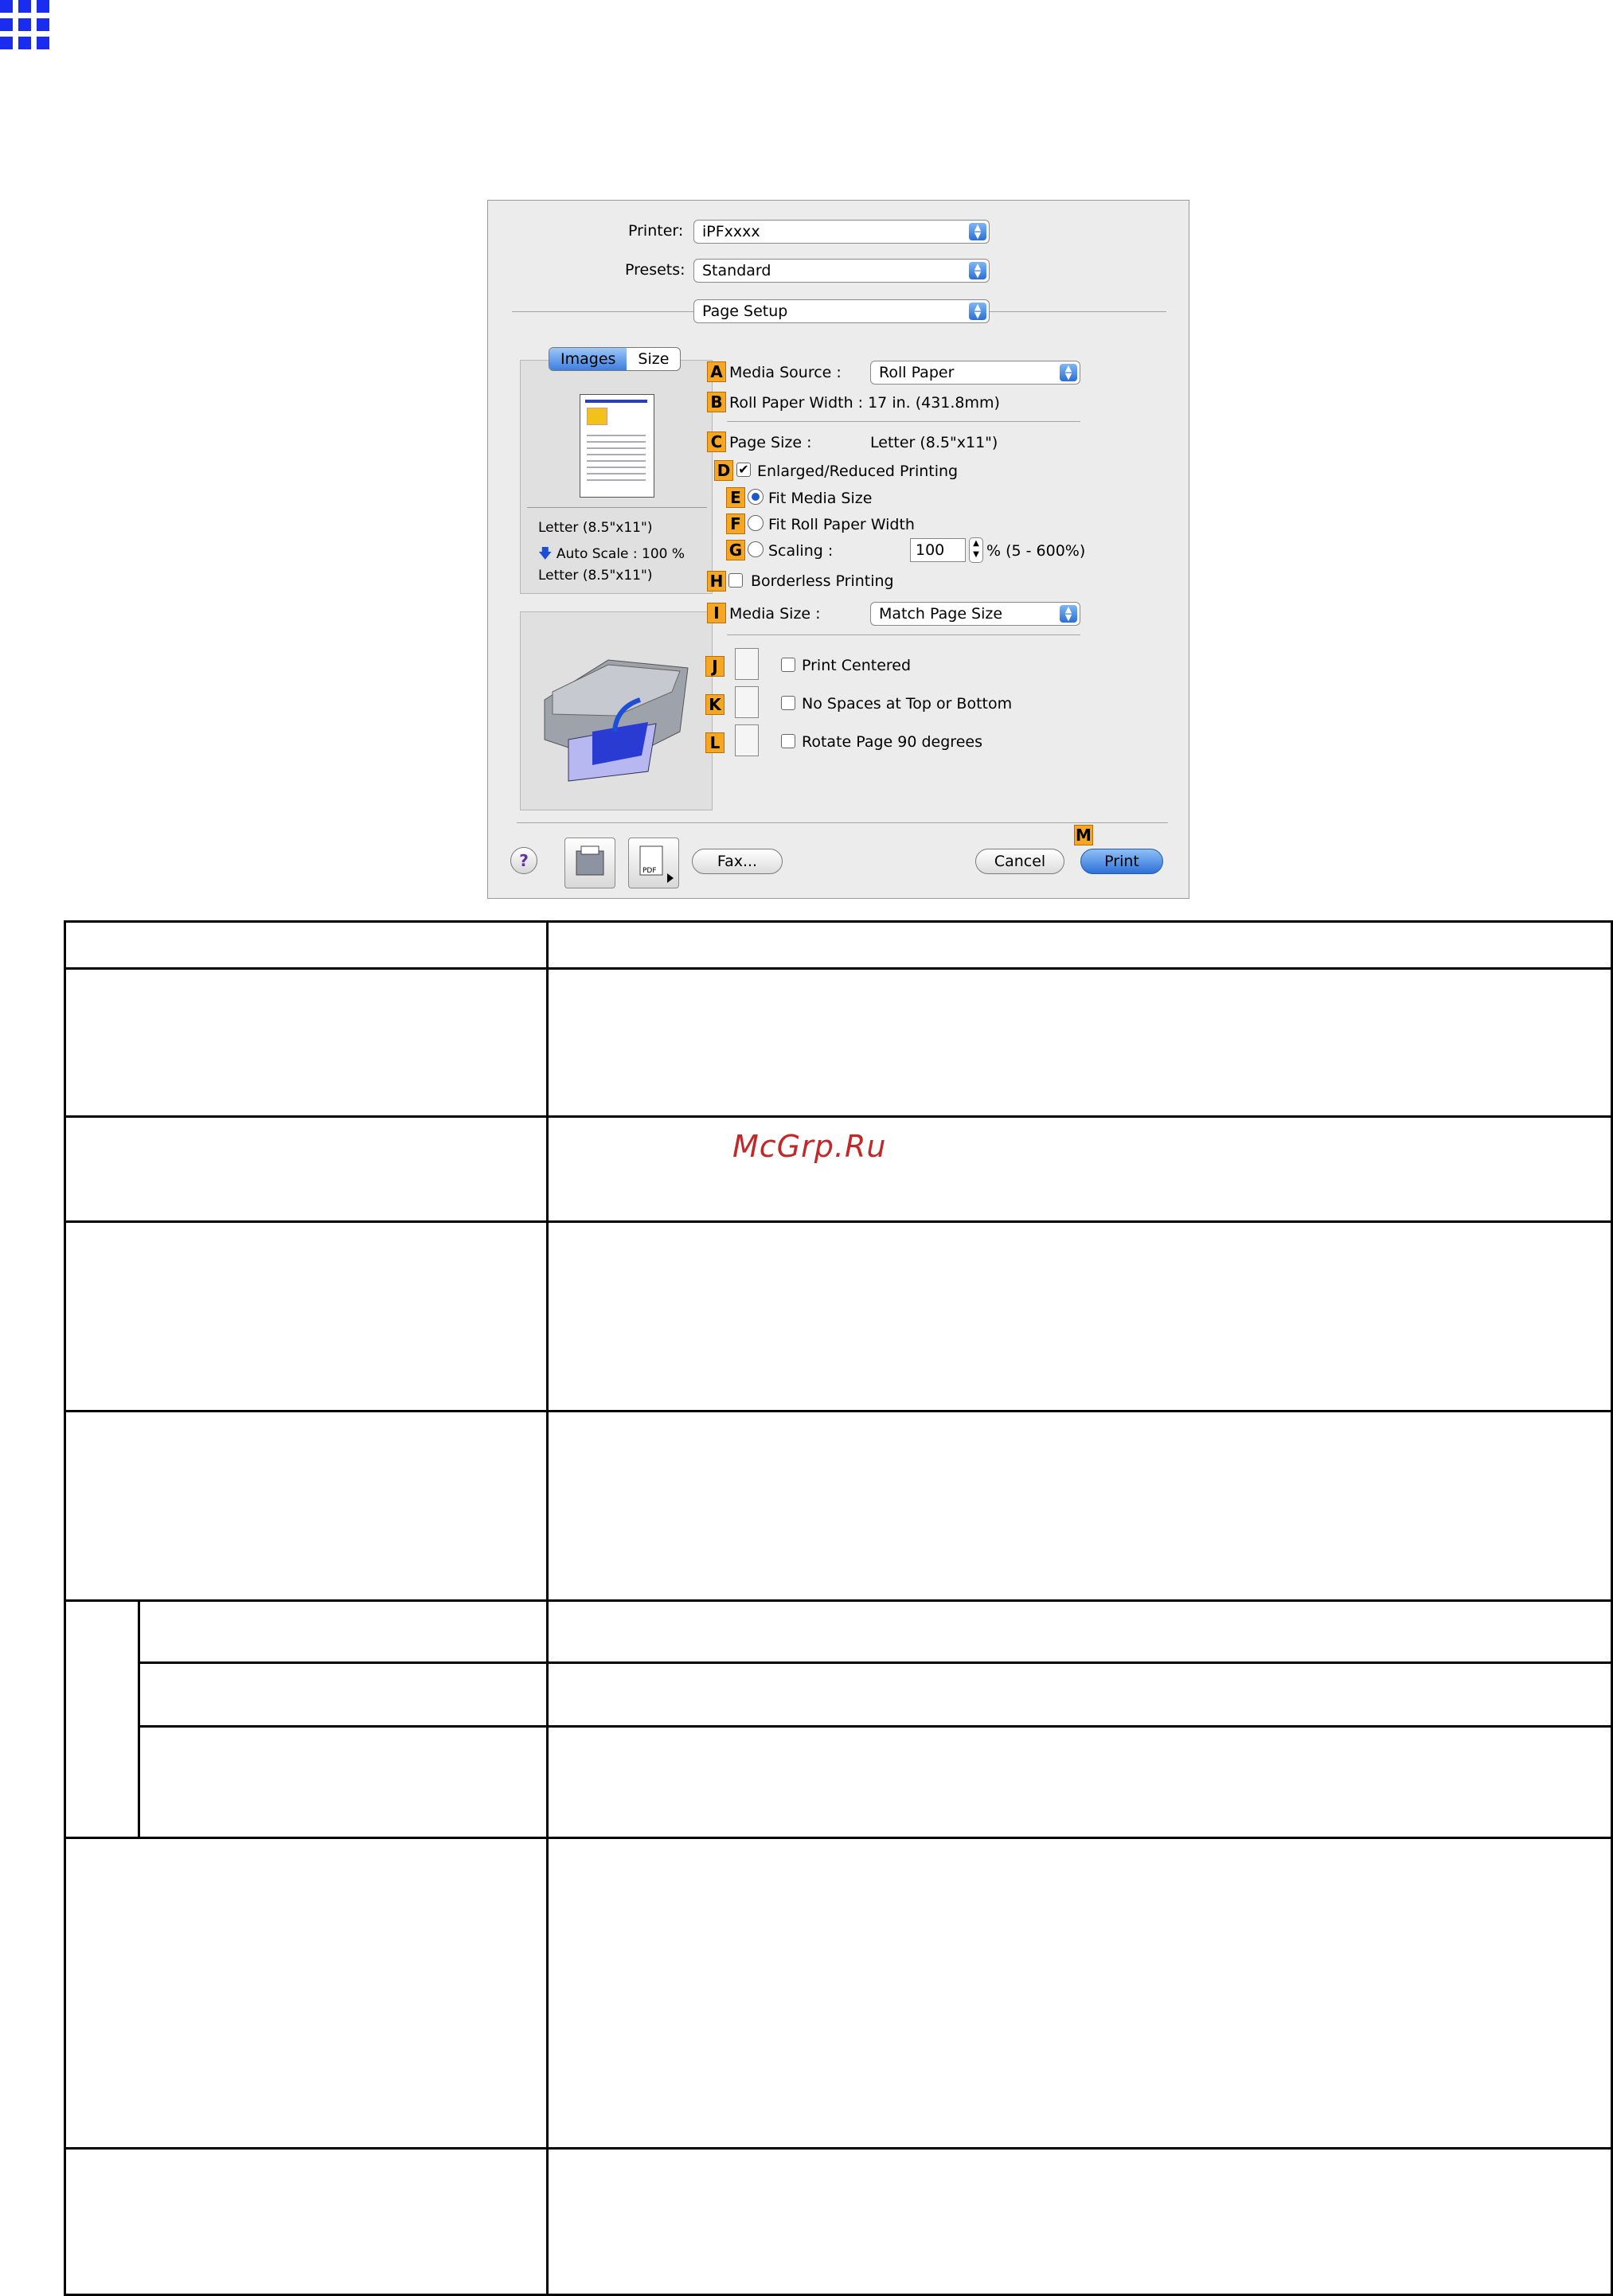 The image size is (1613, 2296). What do you see at coordinates (545, 554) in the screenshot?
I see `arrow-down-icon: 🡇` at bounding box center [545, 554].